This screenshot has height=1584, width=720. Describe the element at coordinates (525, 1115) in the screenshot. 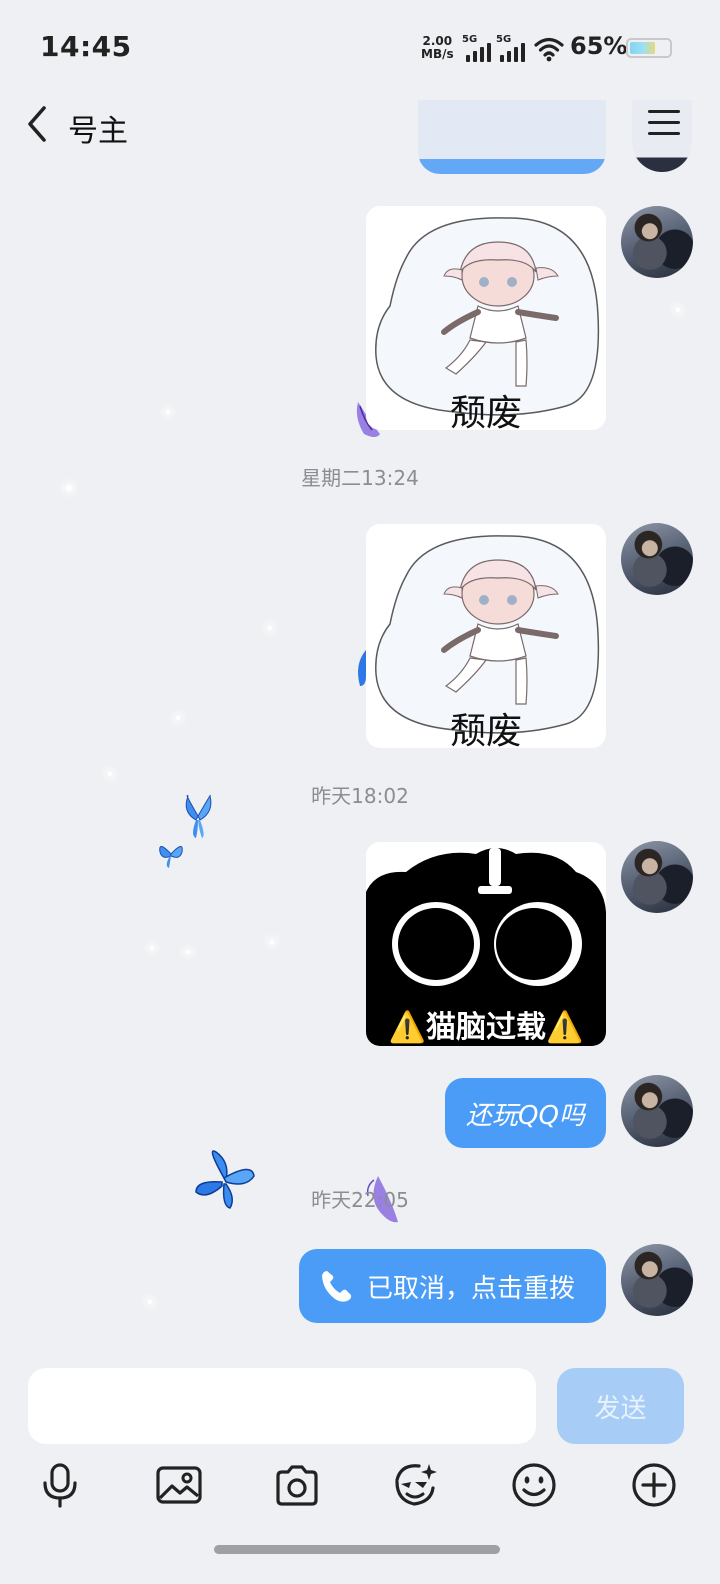

I see `message-text: 还玩QQ吗` at that location.